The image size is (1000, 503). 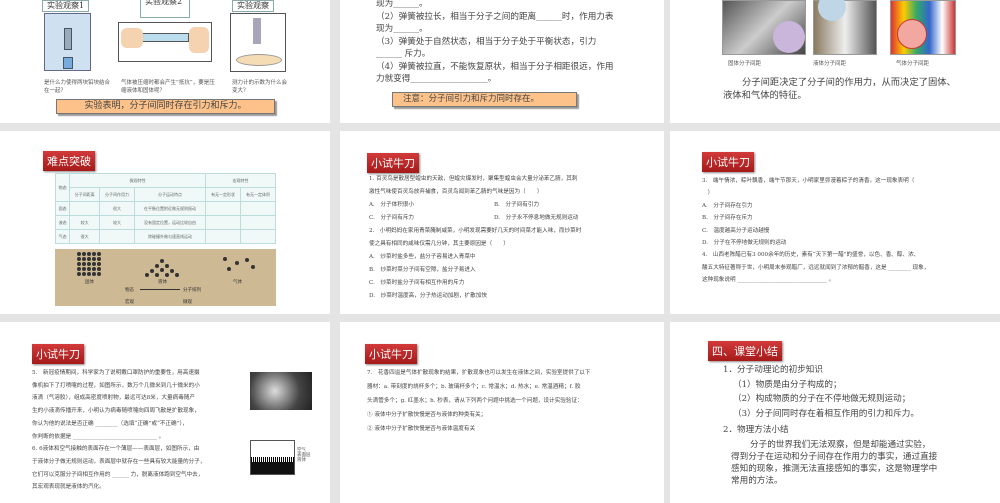 I want to click on summary-item: （2）构成物质的分子在不停地做无规则运动；, so click(x=822, y=399).